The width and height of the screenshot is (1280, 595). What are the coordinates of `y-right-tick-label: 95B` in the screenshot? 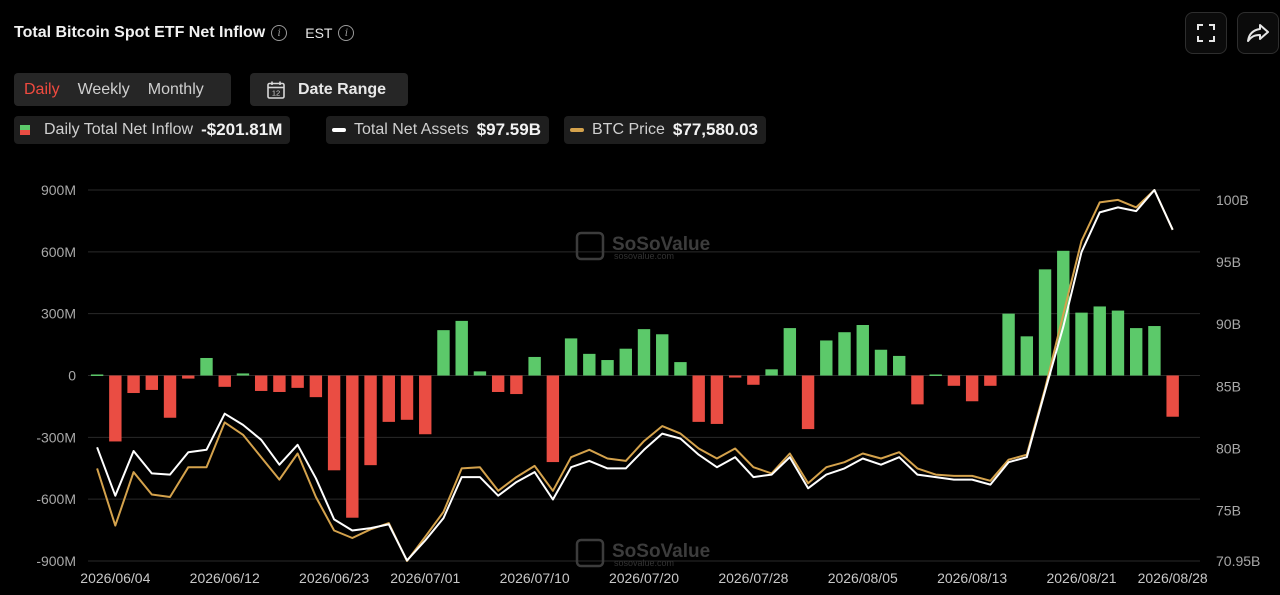 It's located at (1228, 262).